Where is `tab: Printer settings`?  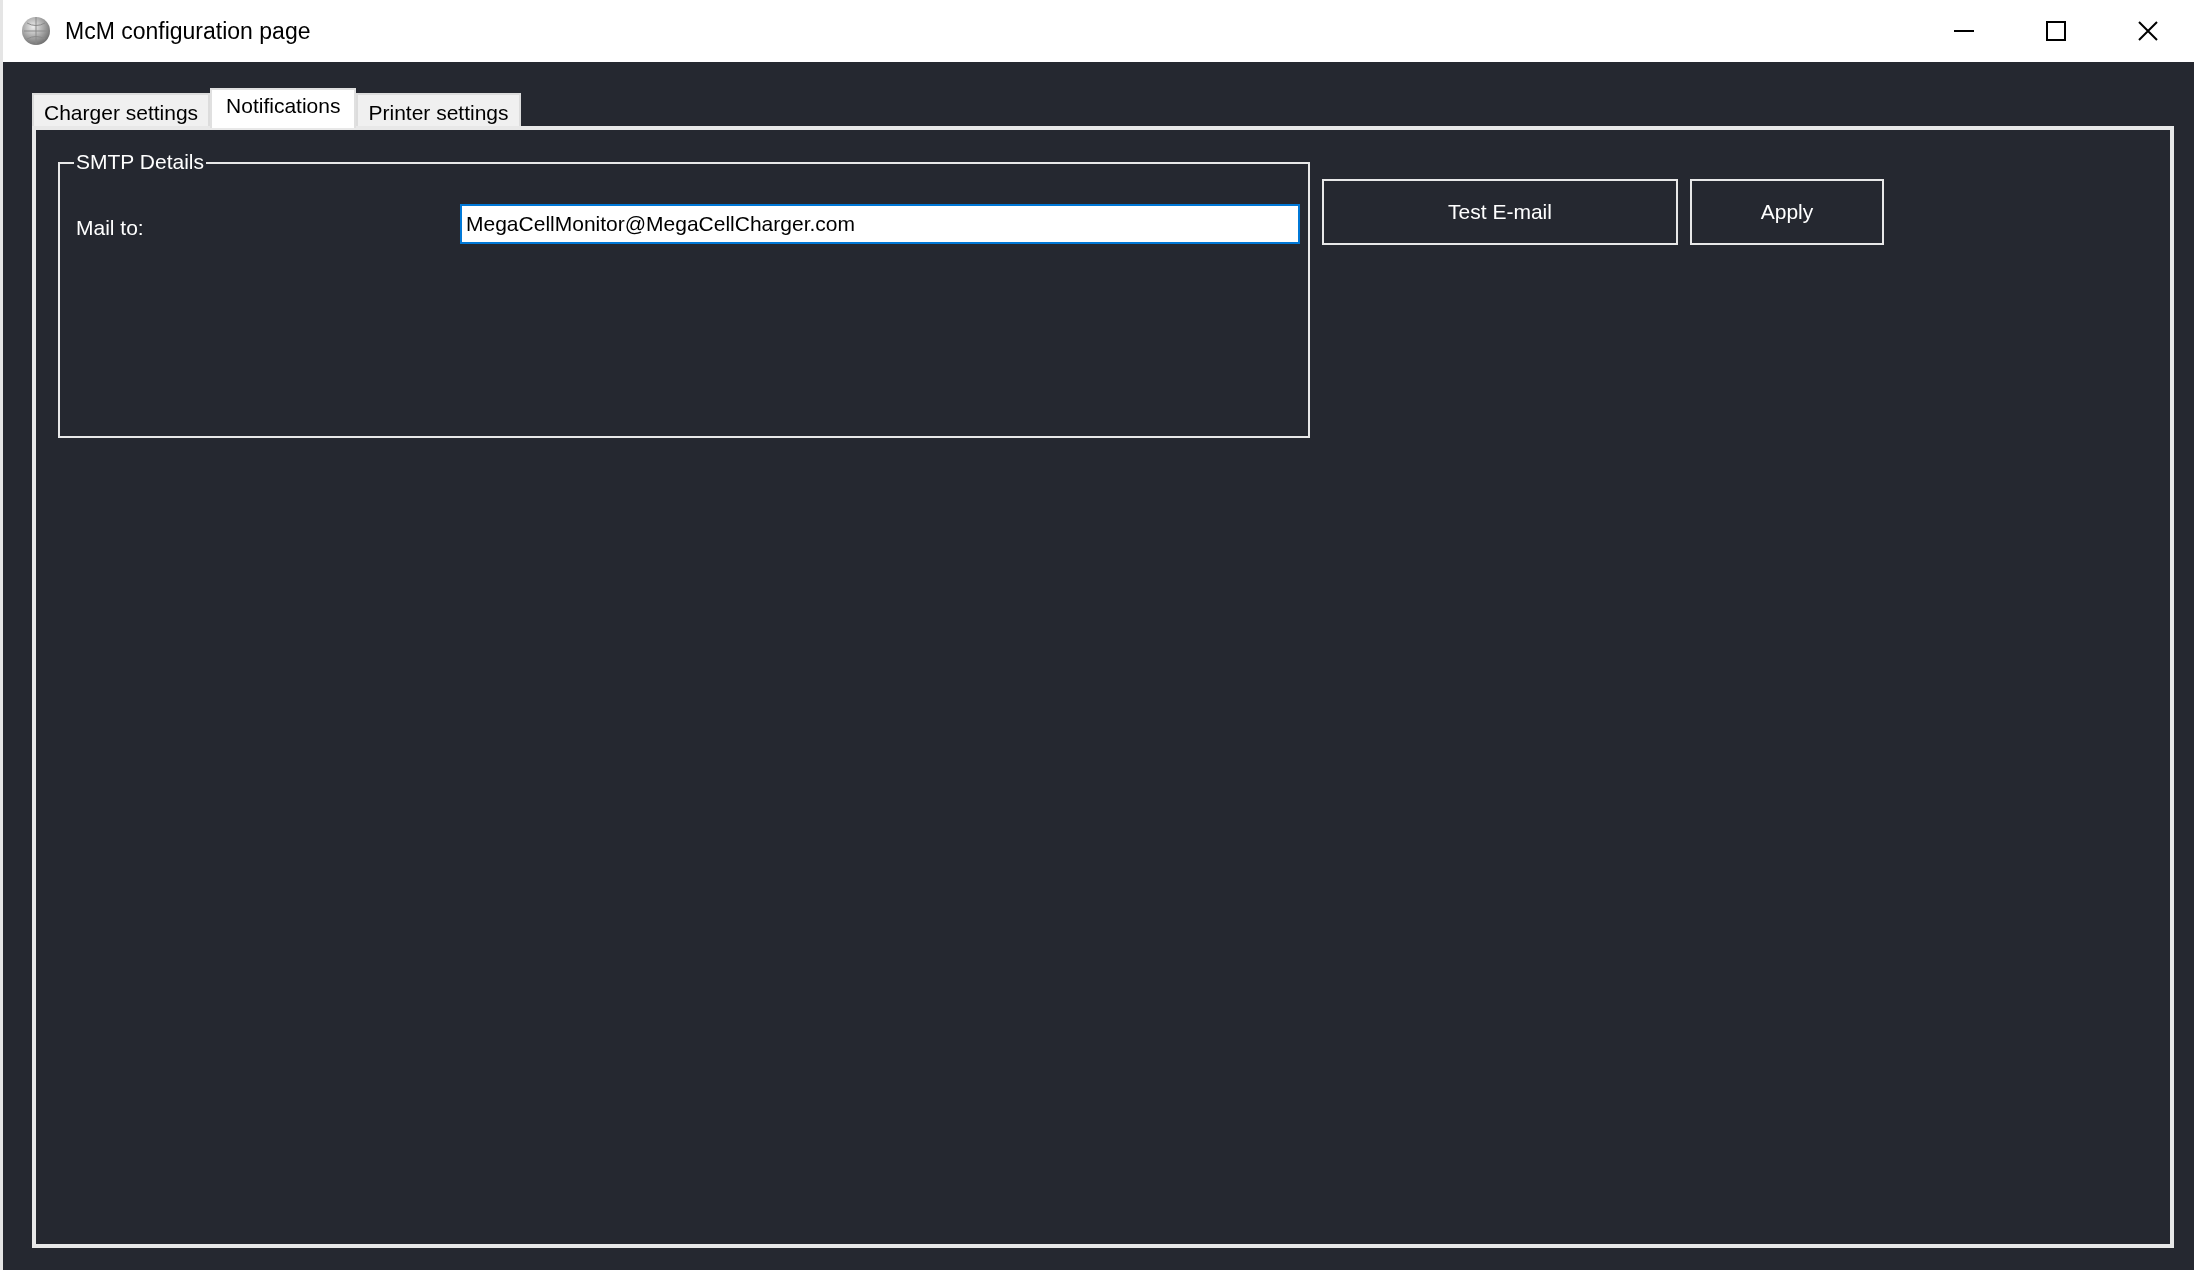 tab: Printer settings is located at coordinates (438, 110).